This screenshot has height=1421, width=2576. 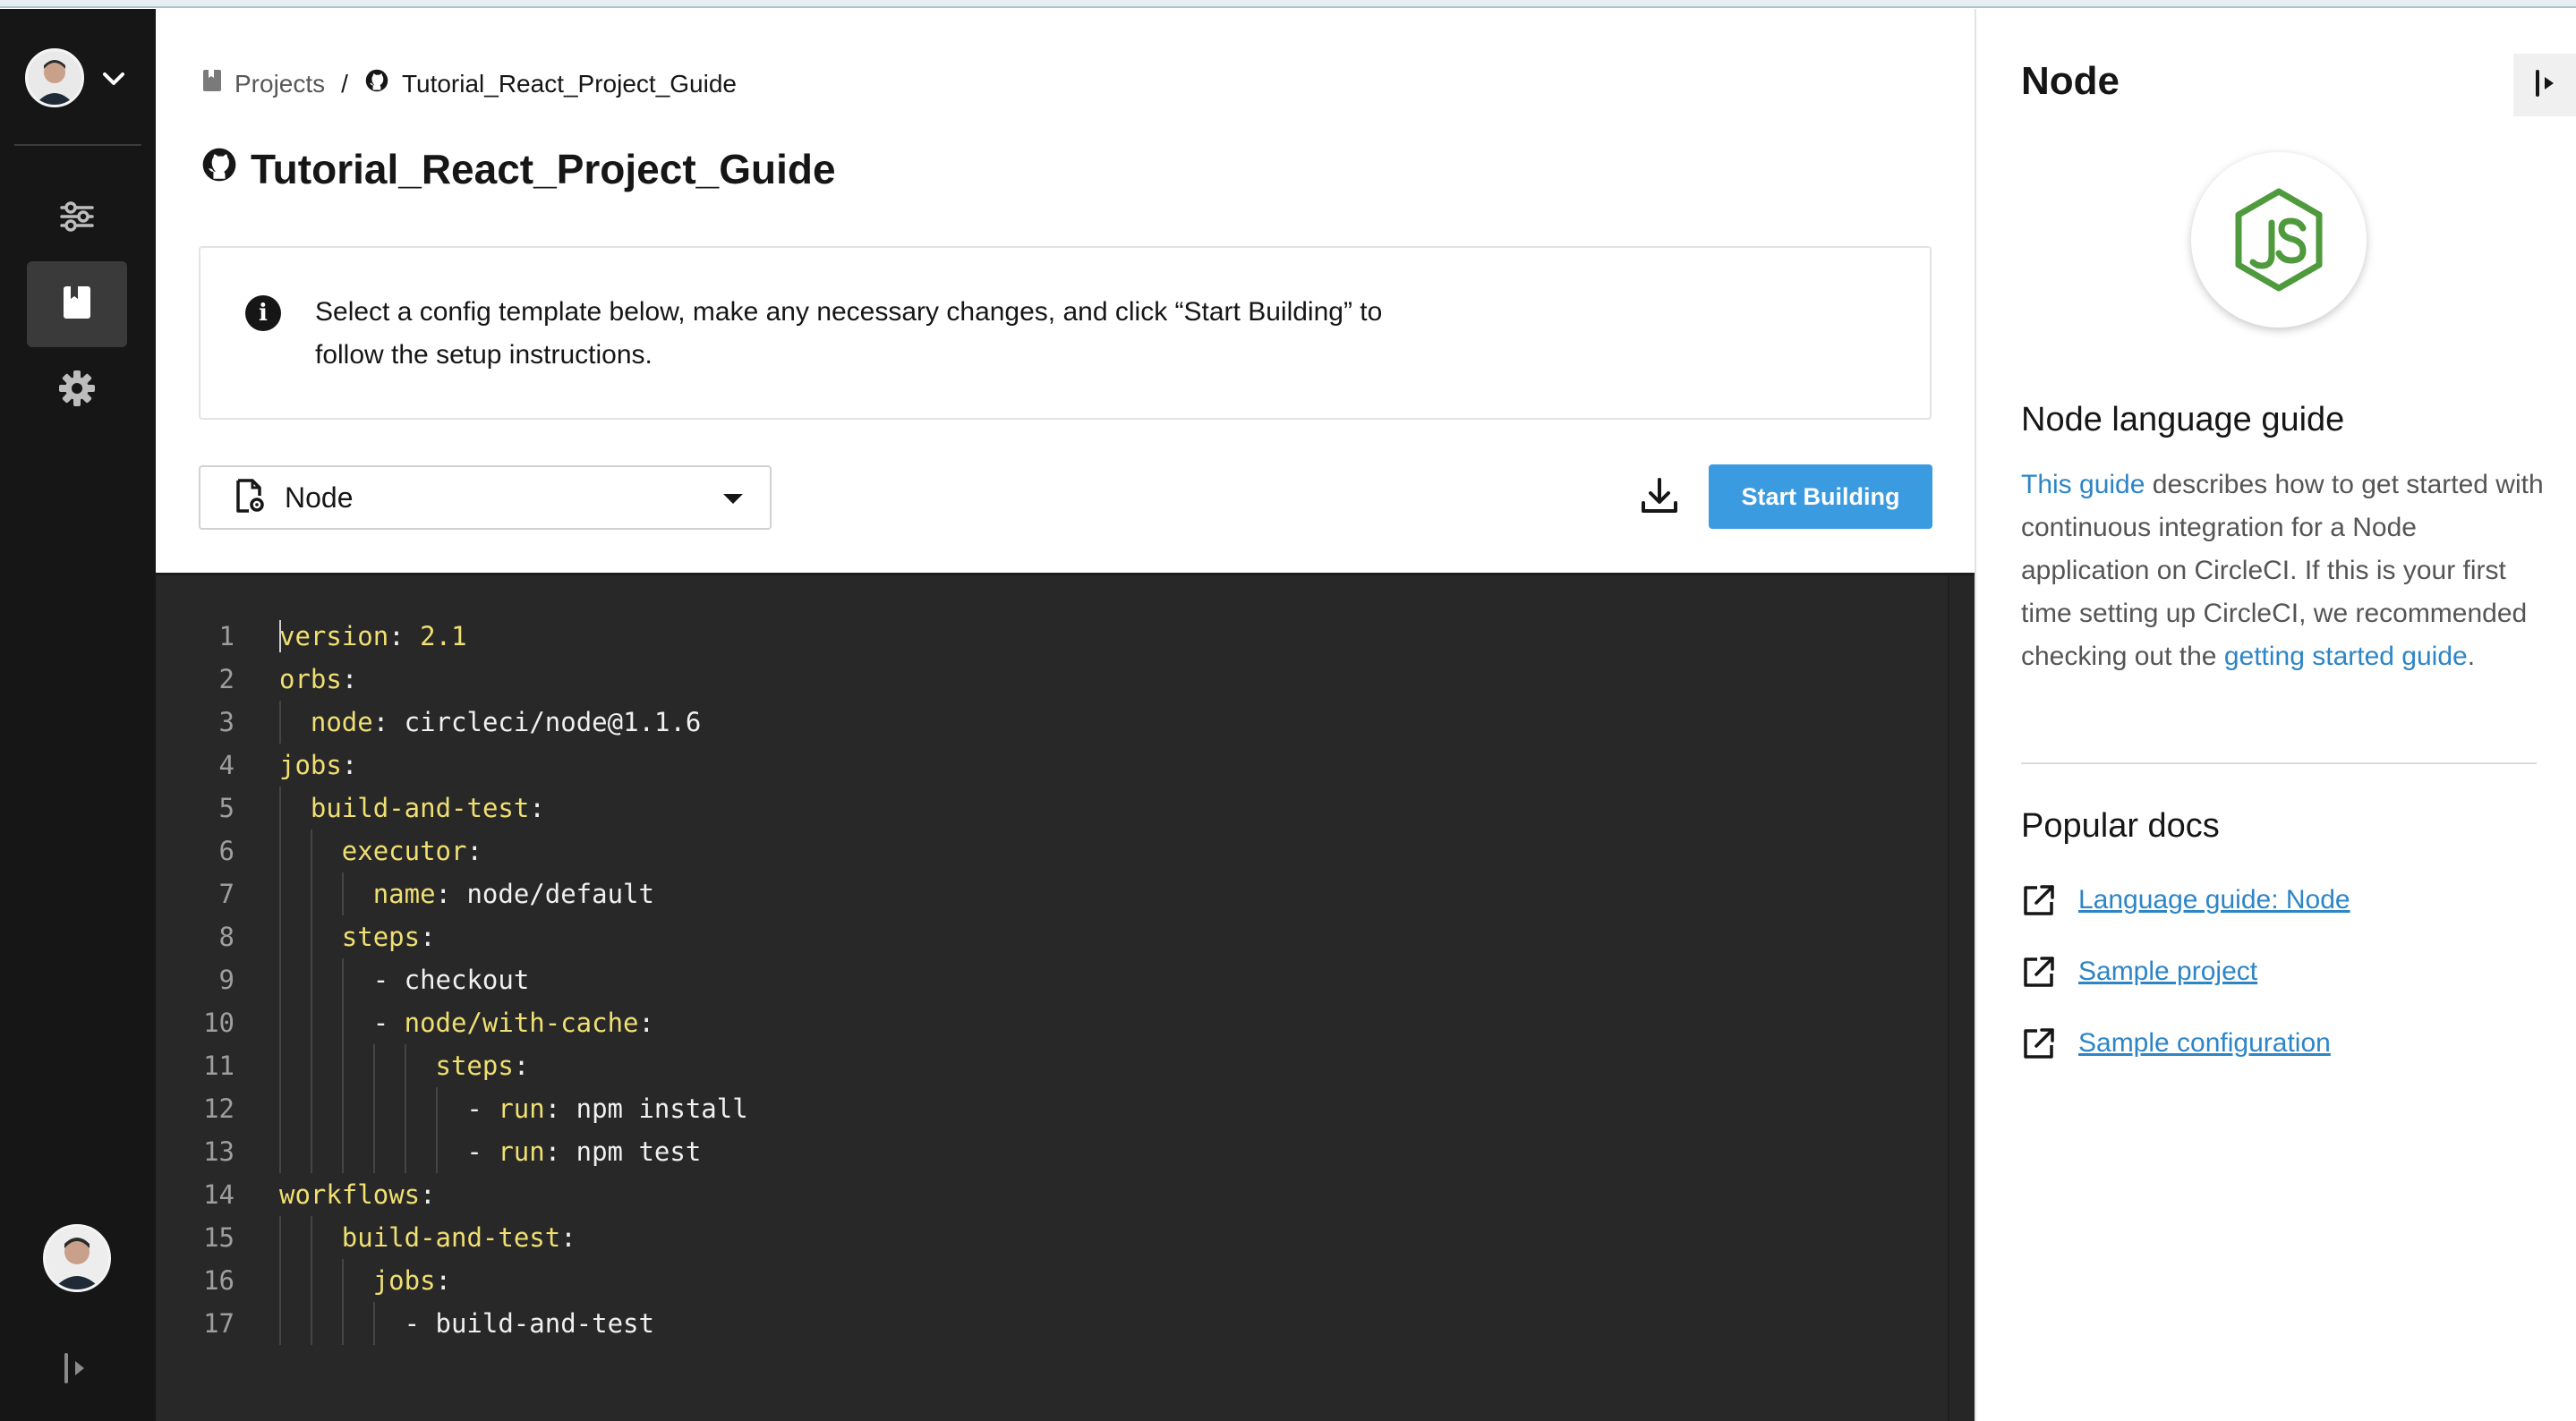 What do you see at coordinates (2279, 240) in the screenshot?
I see `nodejs-logo` at bounding box center [2279, 240].